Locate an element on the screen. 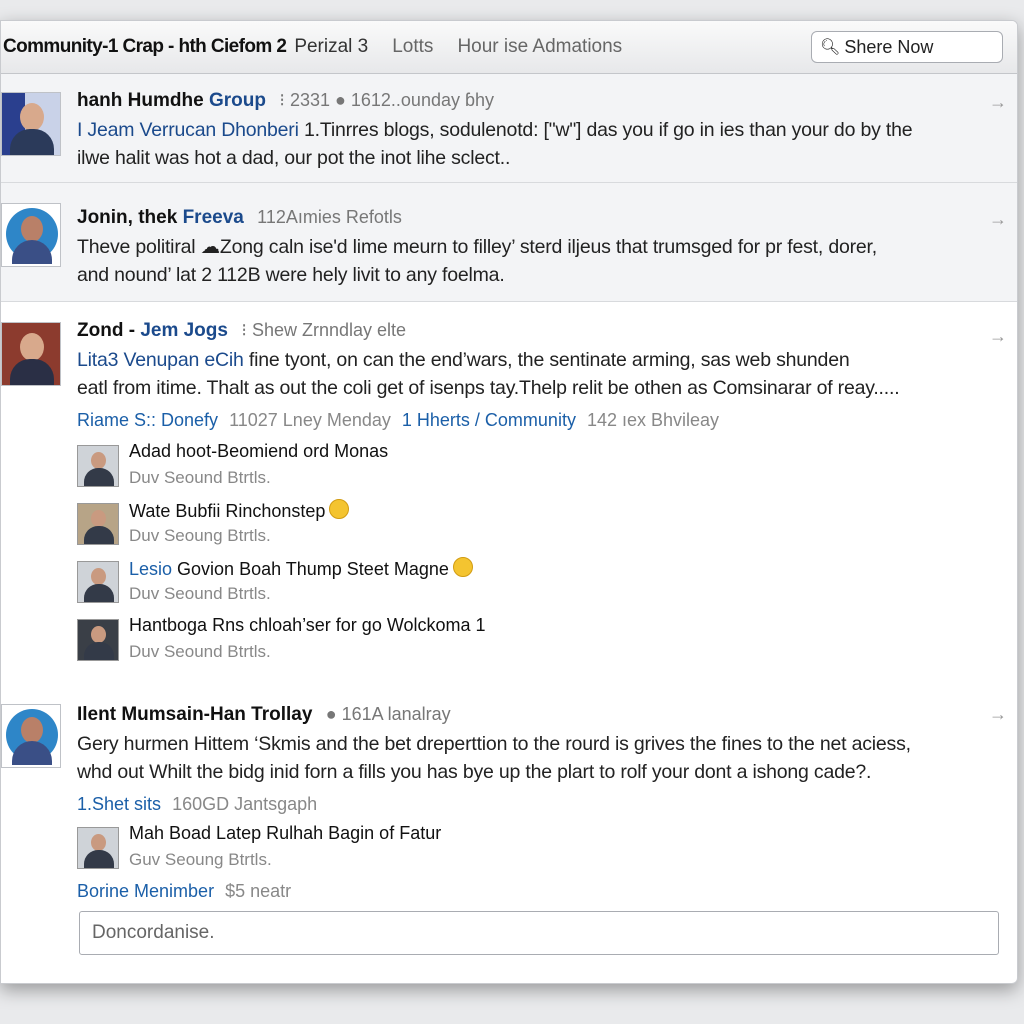 The image size is (1024, 1024). post-meta: ⁝ 2331 ● 1612..ounday ɓhy is located at coordinates (386, 100).